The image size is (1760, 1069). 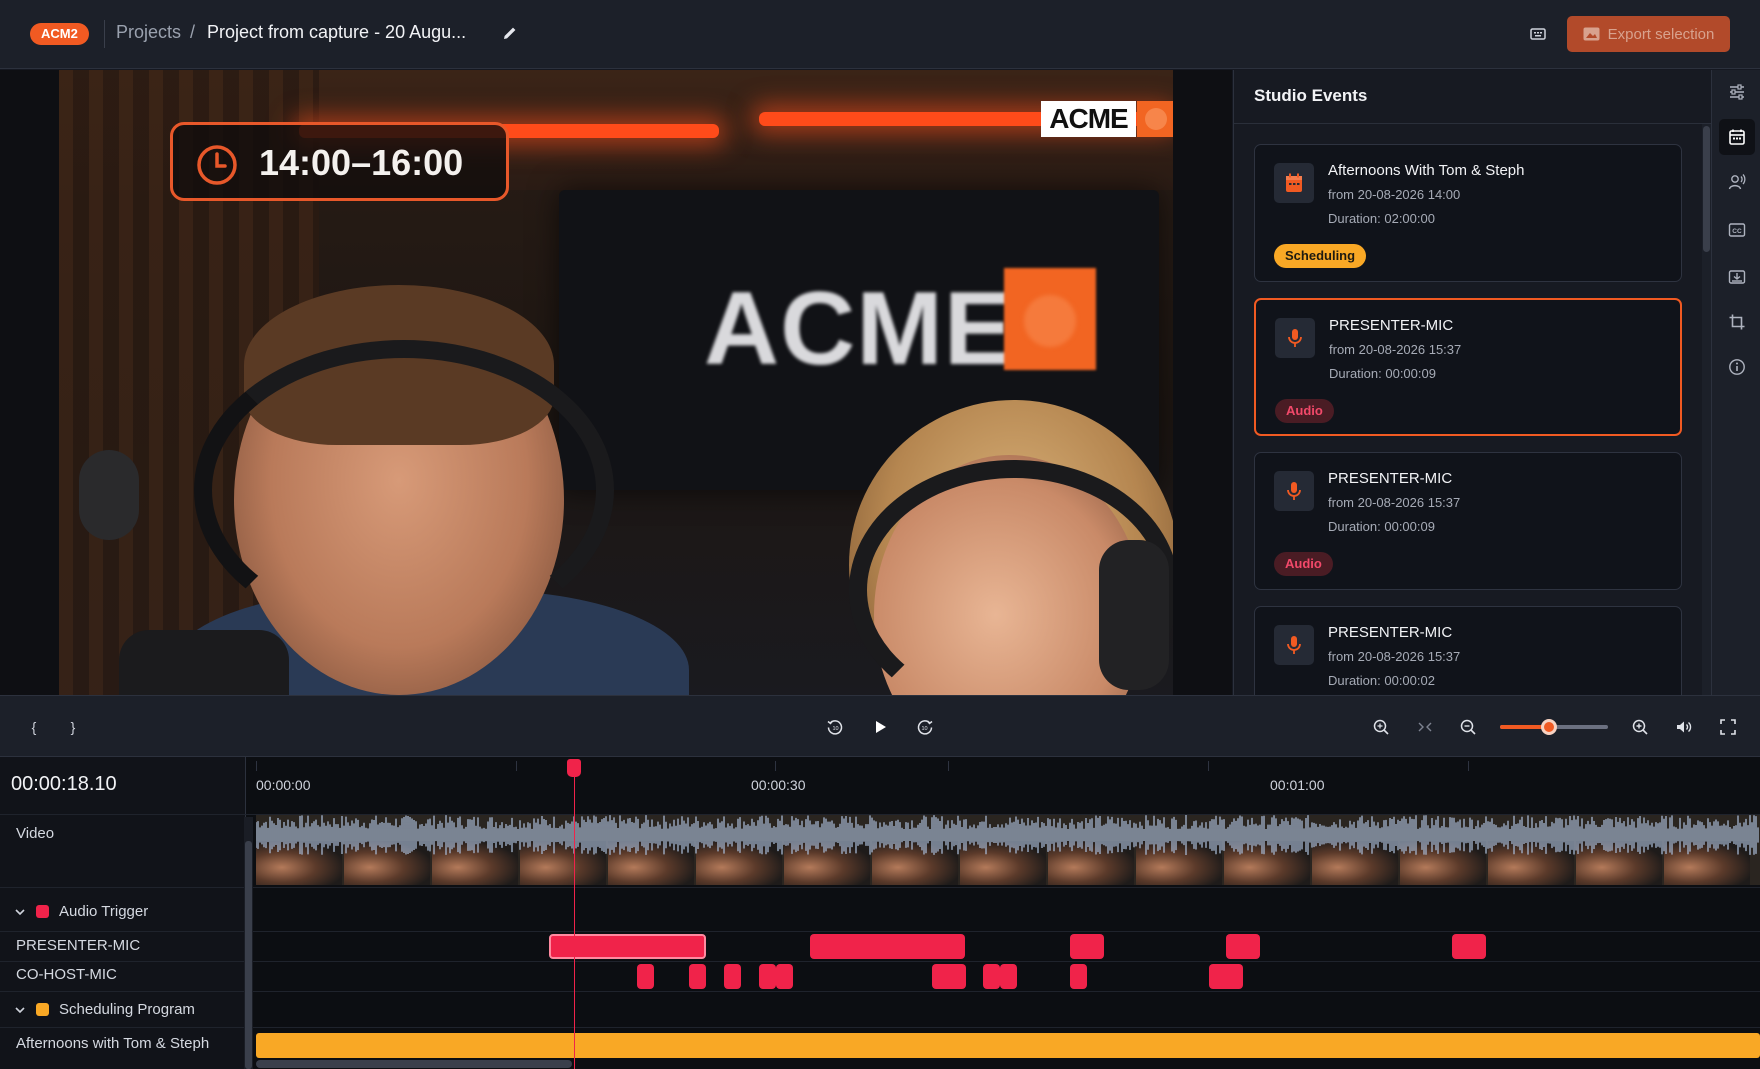 What do you see at coordinates (1728, 727) in the screenshot?
I see `fullscreen-icon` at bounding box center [1728, 727].